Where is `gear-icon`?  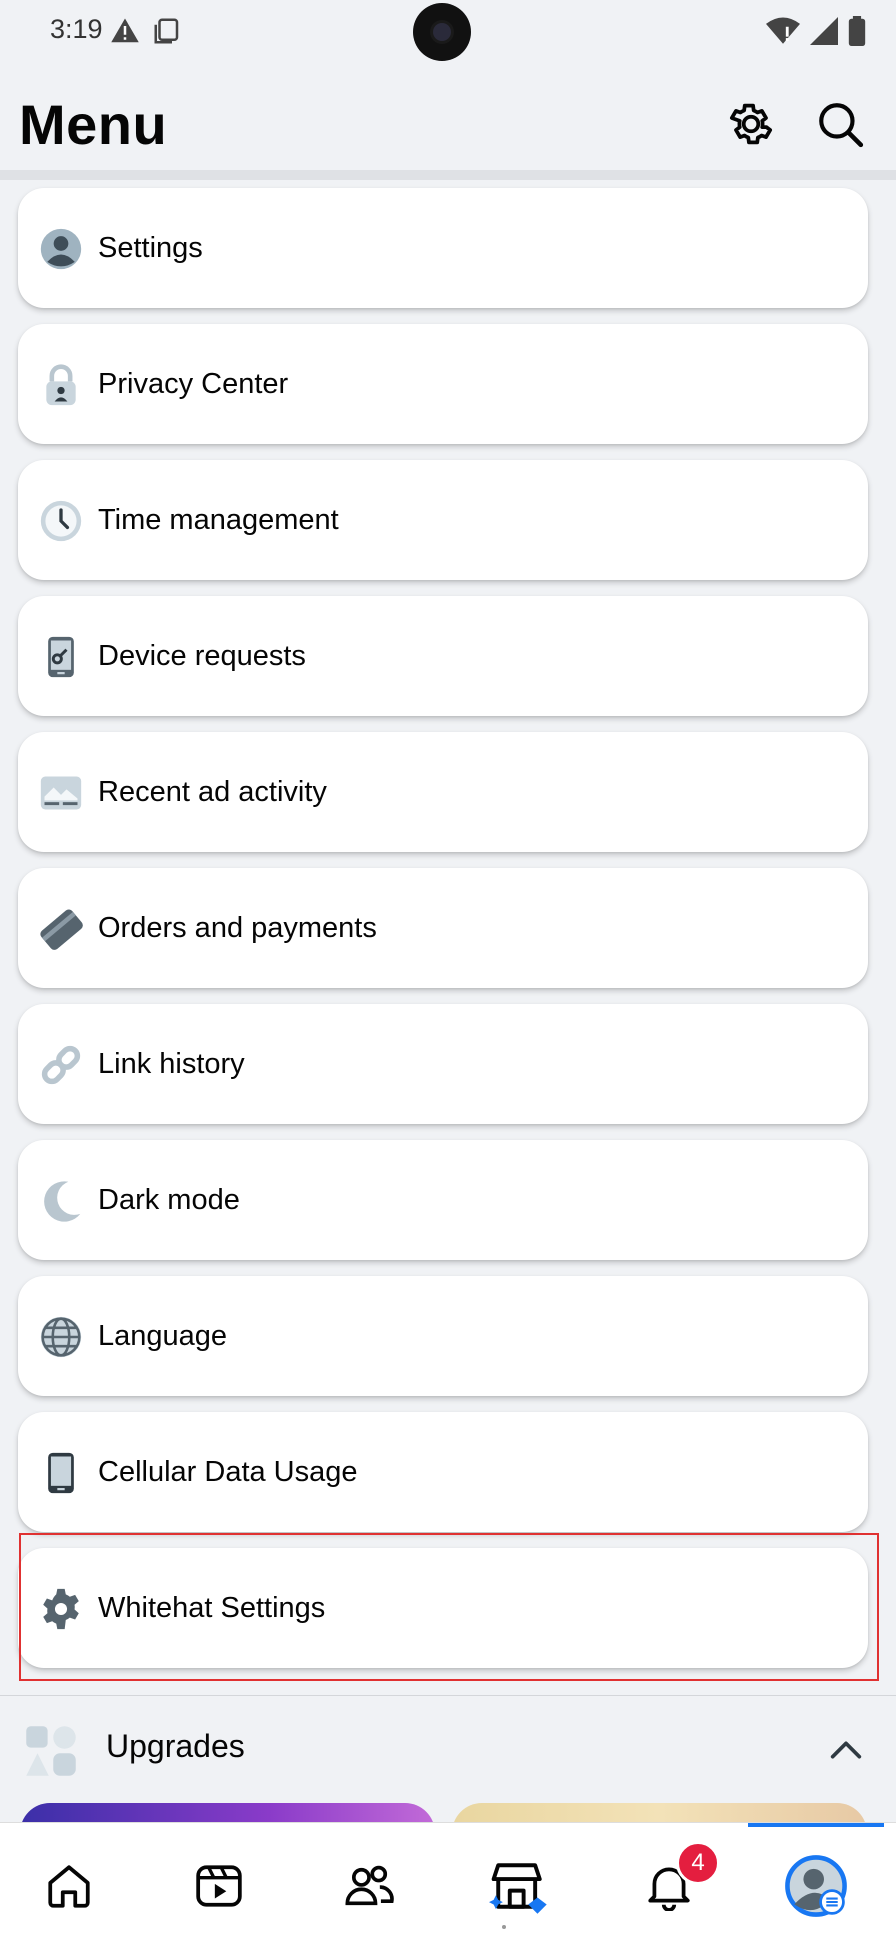 gear-icon is located at coordinates (751, 126).